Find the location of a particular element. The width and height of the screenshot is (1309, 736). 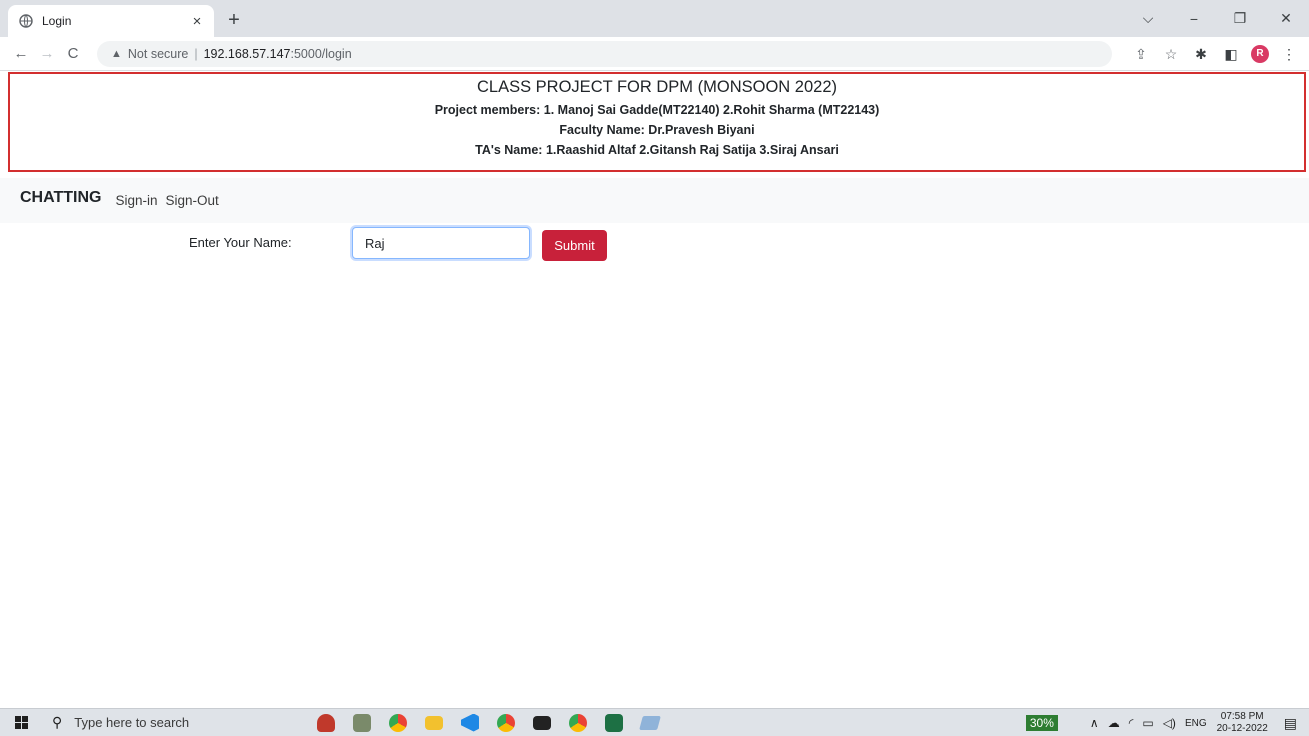

banner-title: CLASS PROJECT FOR DPM (MONSOON 2022) is located at coordinates (656, 87).